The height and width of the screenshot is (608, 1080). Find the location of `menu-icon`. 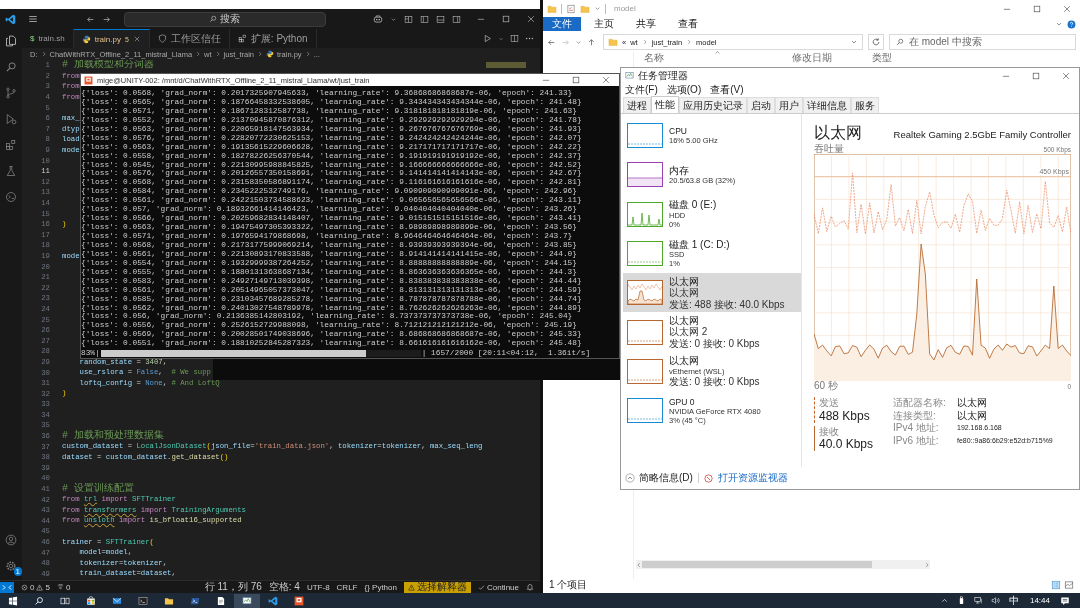

menu-icon is located at coordinates (33, 19).